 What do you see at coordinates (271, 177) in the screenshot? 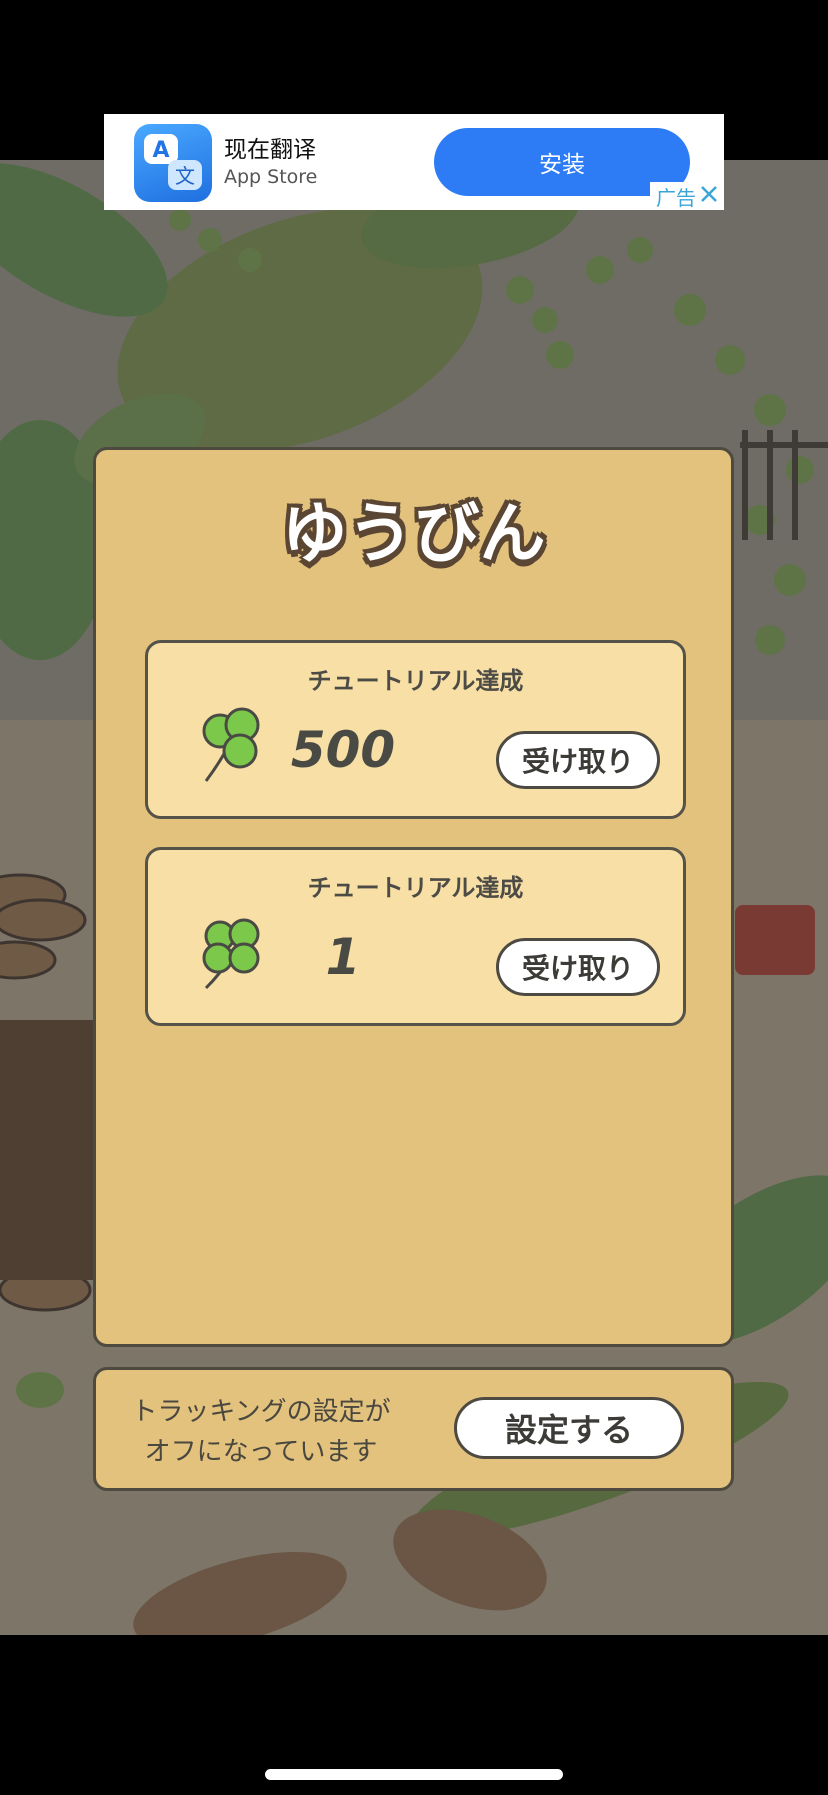
I see `ad-app-source: App Store` at bounding box center [271, 177].